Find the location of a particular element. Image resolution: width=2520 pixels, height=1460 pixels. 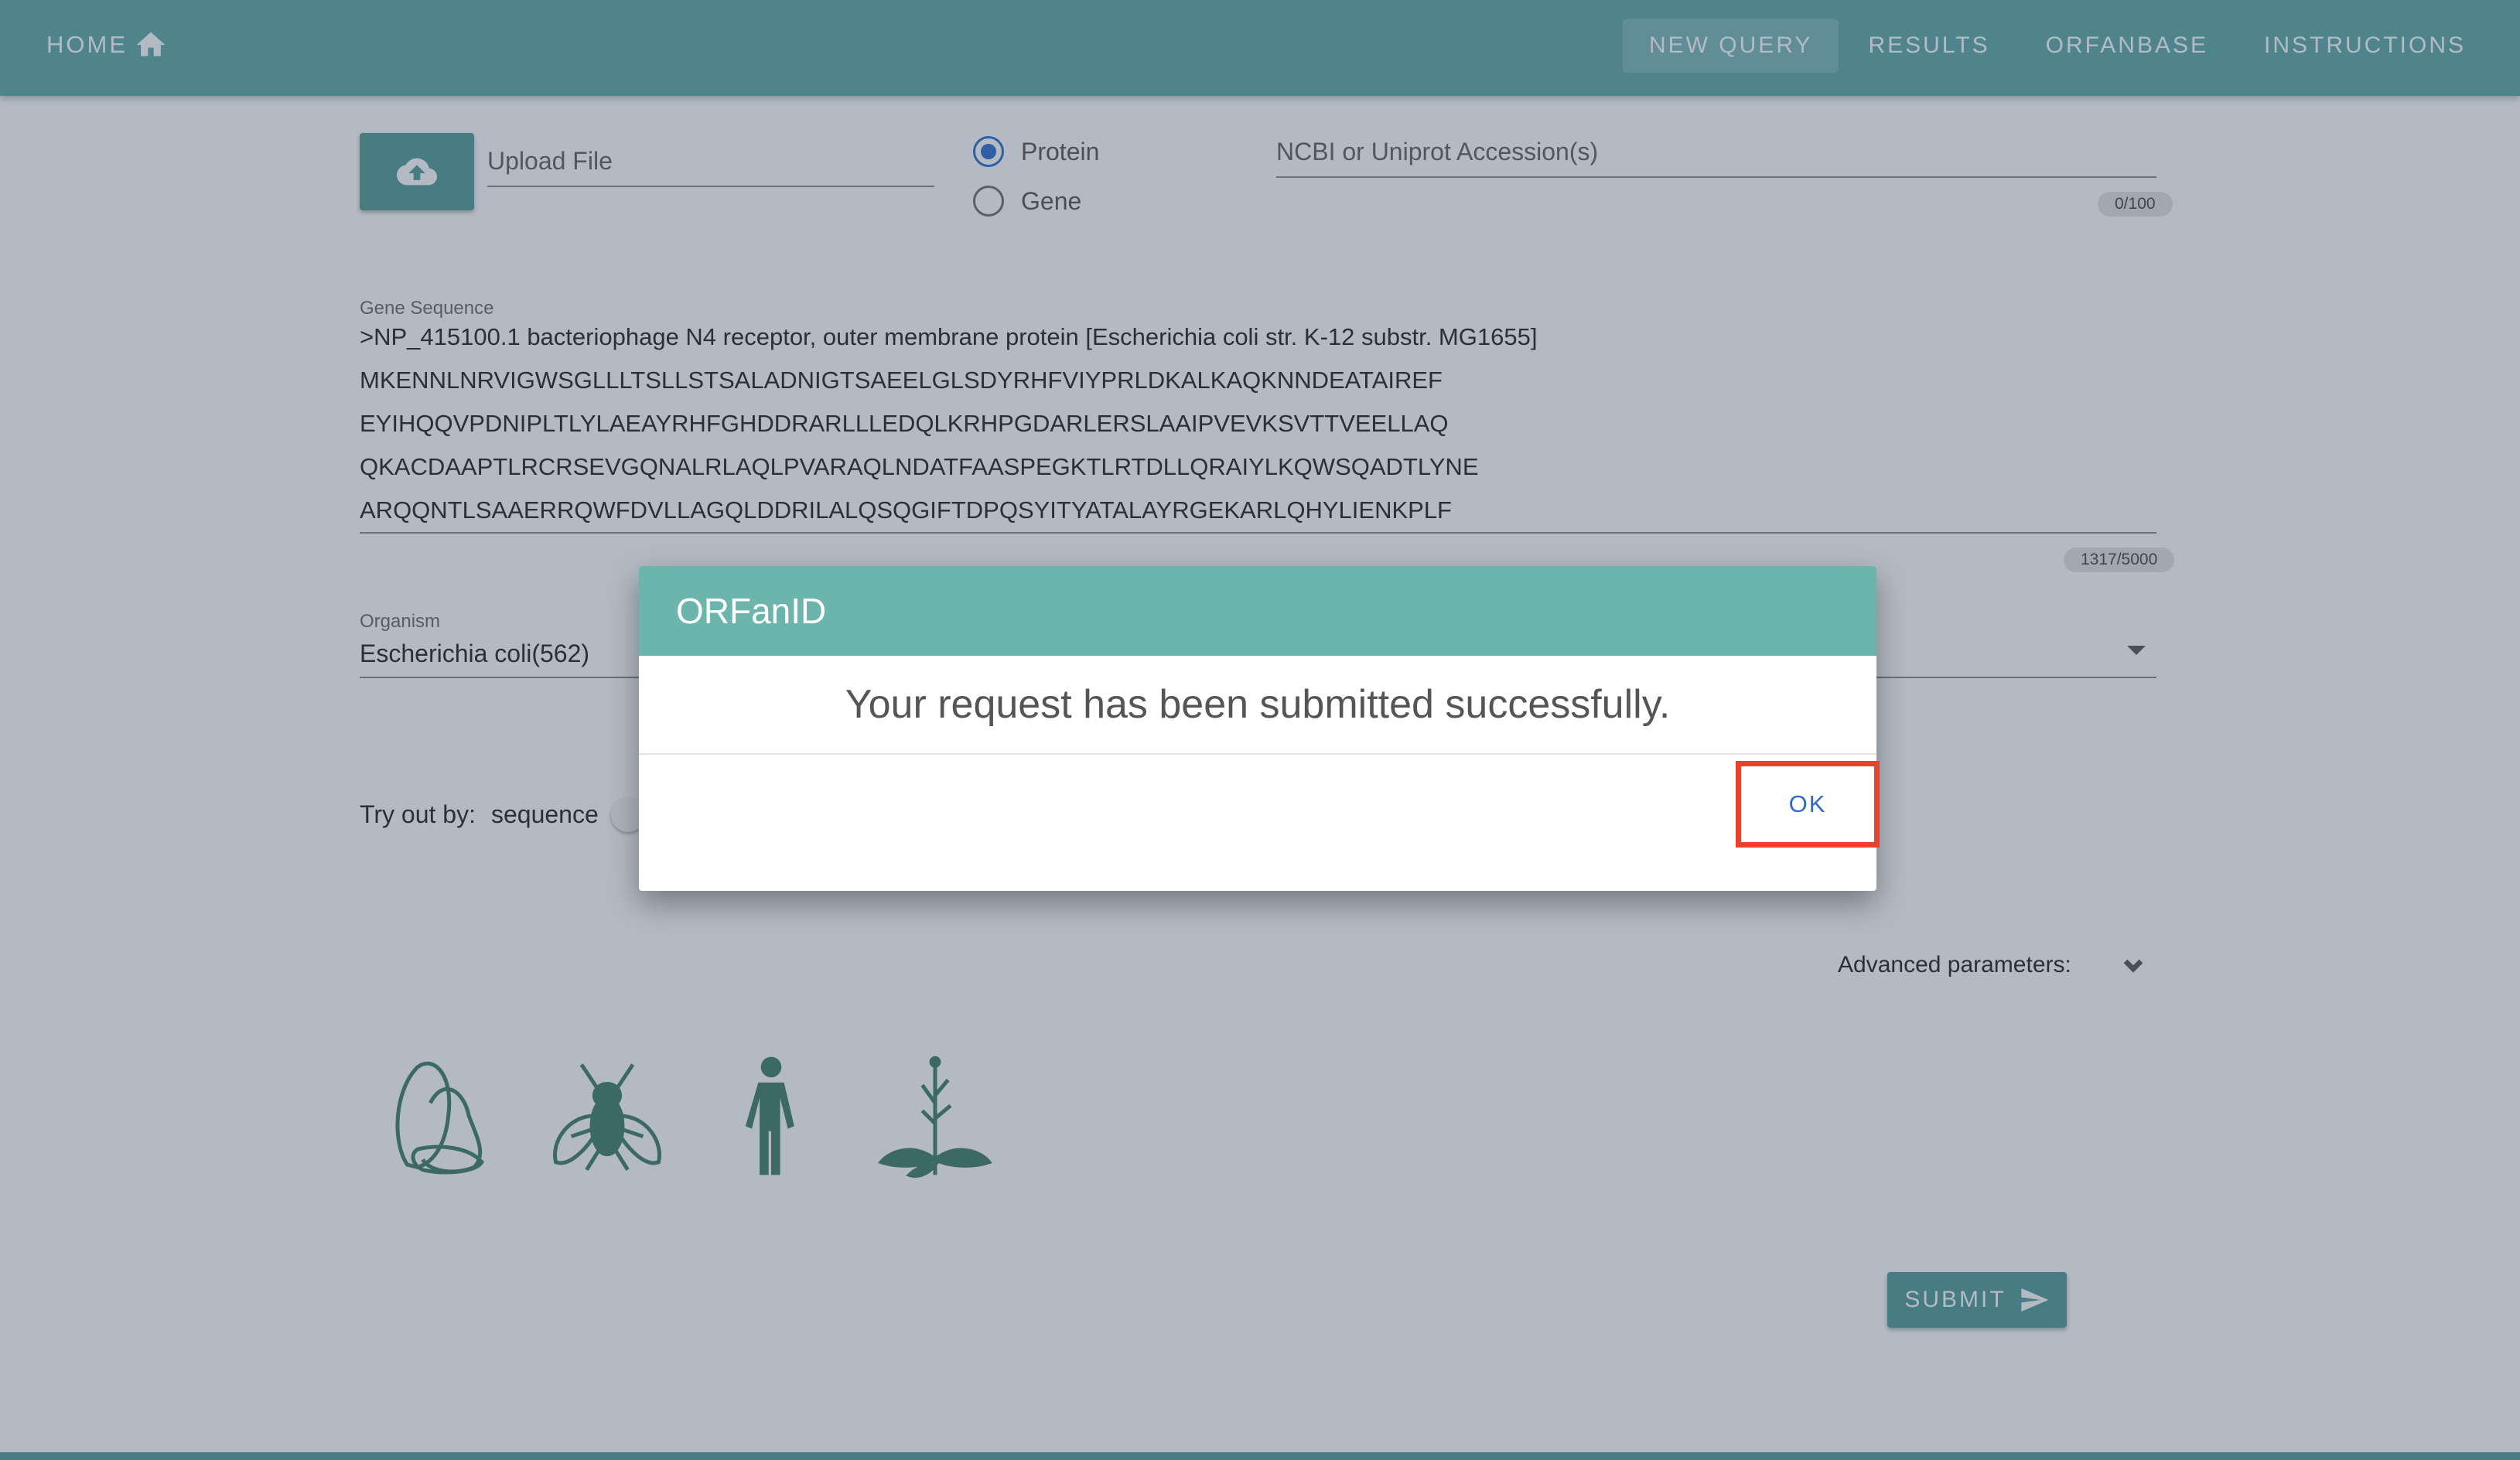

ok-button: OK is located at coordinates (1808, 805).